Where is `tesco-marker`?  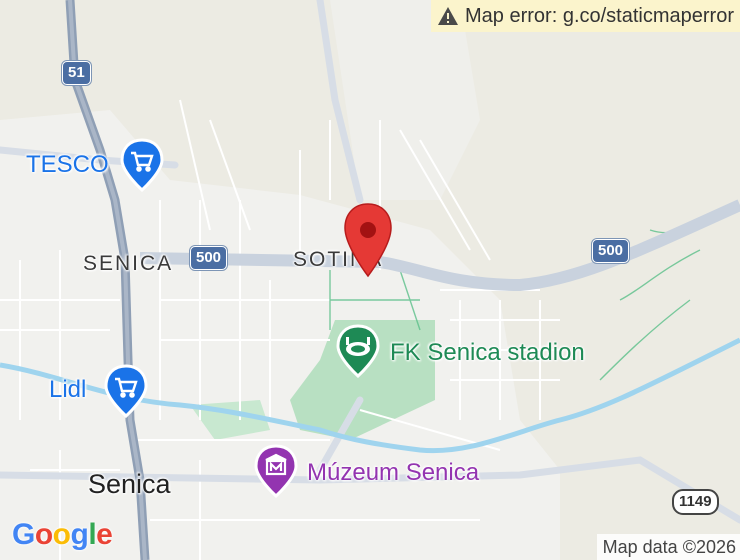 tesco-marker is located at coordinates (142, 165).